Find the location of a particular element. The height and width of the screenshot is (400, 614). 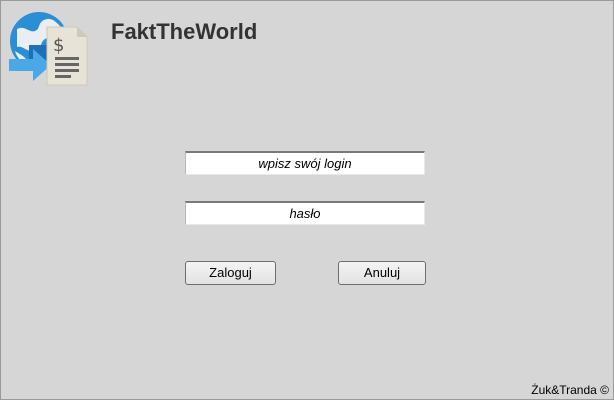

cancel-button: Anuluj is located at coordinates (382, 273).